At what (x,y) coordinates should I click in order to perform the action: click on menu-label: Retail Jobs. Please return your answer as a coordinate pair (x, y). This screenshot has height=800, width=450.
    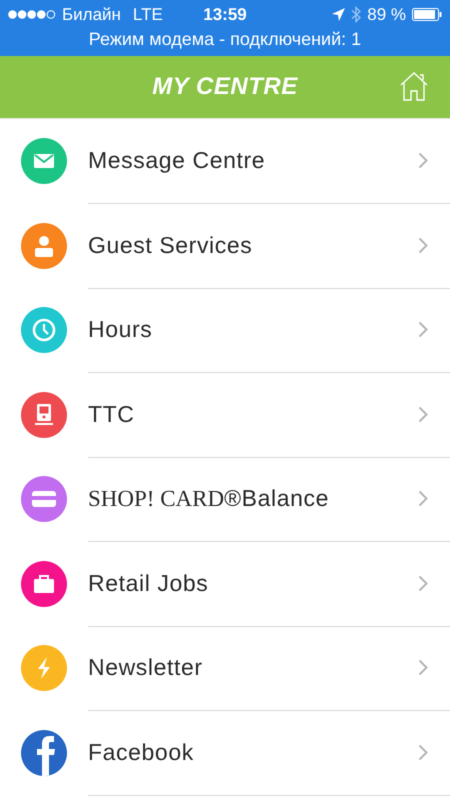
    Looking at the image, I should click on (149, 583).